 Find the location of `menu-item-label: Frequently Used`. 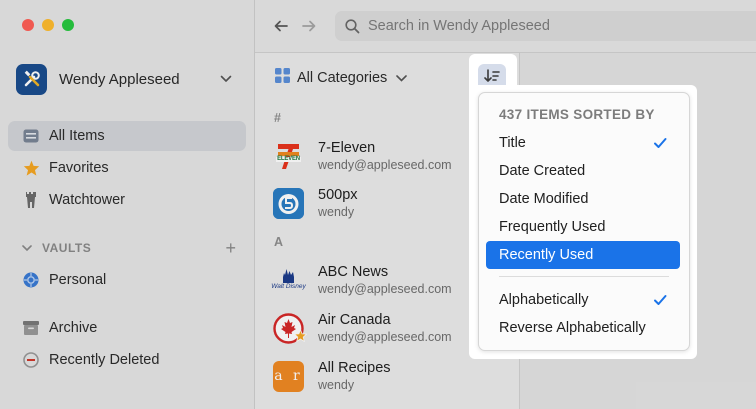

menu-item-label: Frequently Used is located at coordinates (552, 227).